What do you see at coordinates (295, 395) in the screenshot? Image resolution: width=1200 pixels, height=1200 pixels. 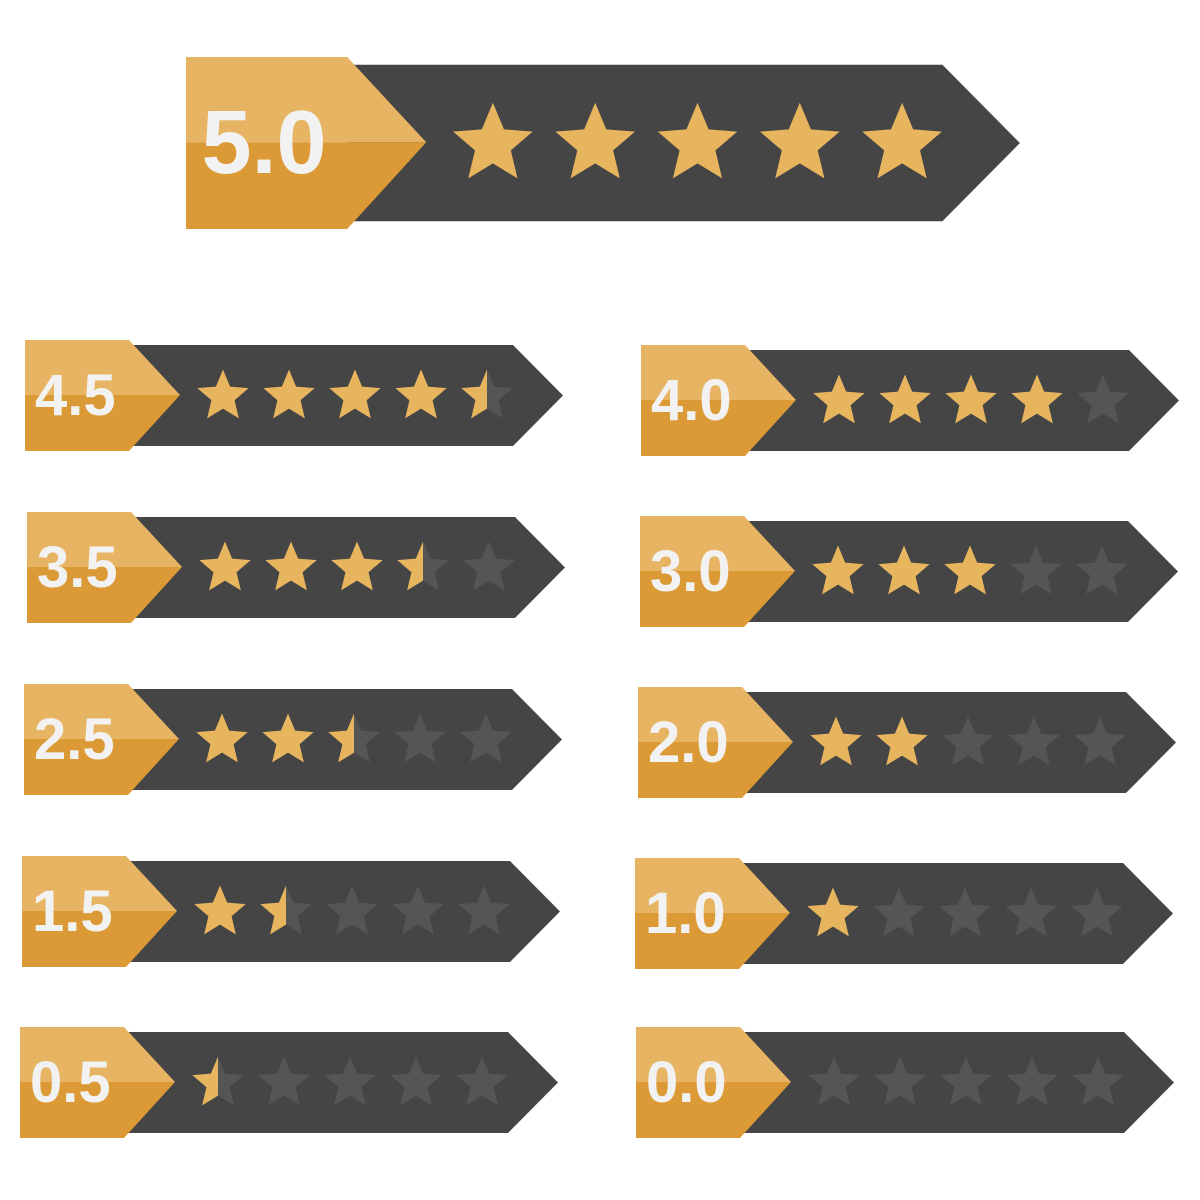 I see `rating-badge-4-5: 4.5` at bounding box center [295, 395].